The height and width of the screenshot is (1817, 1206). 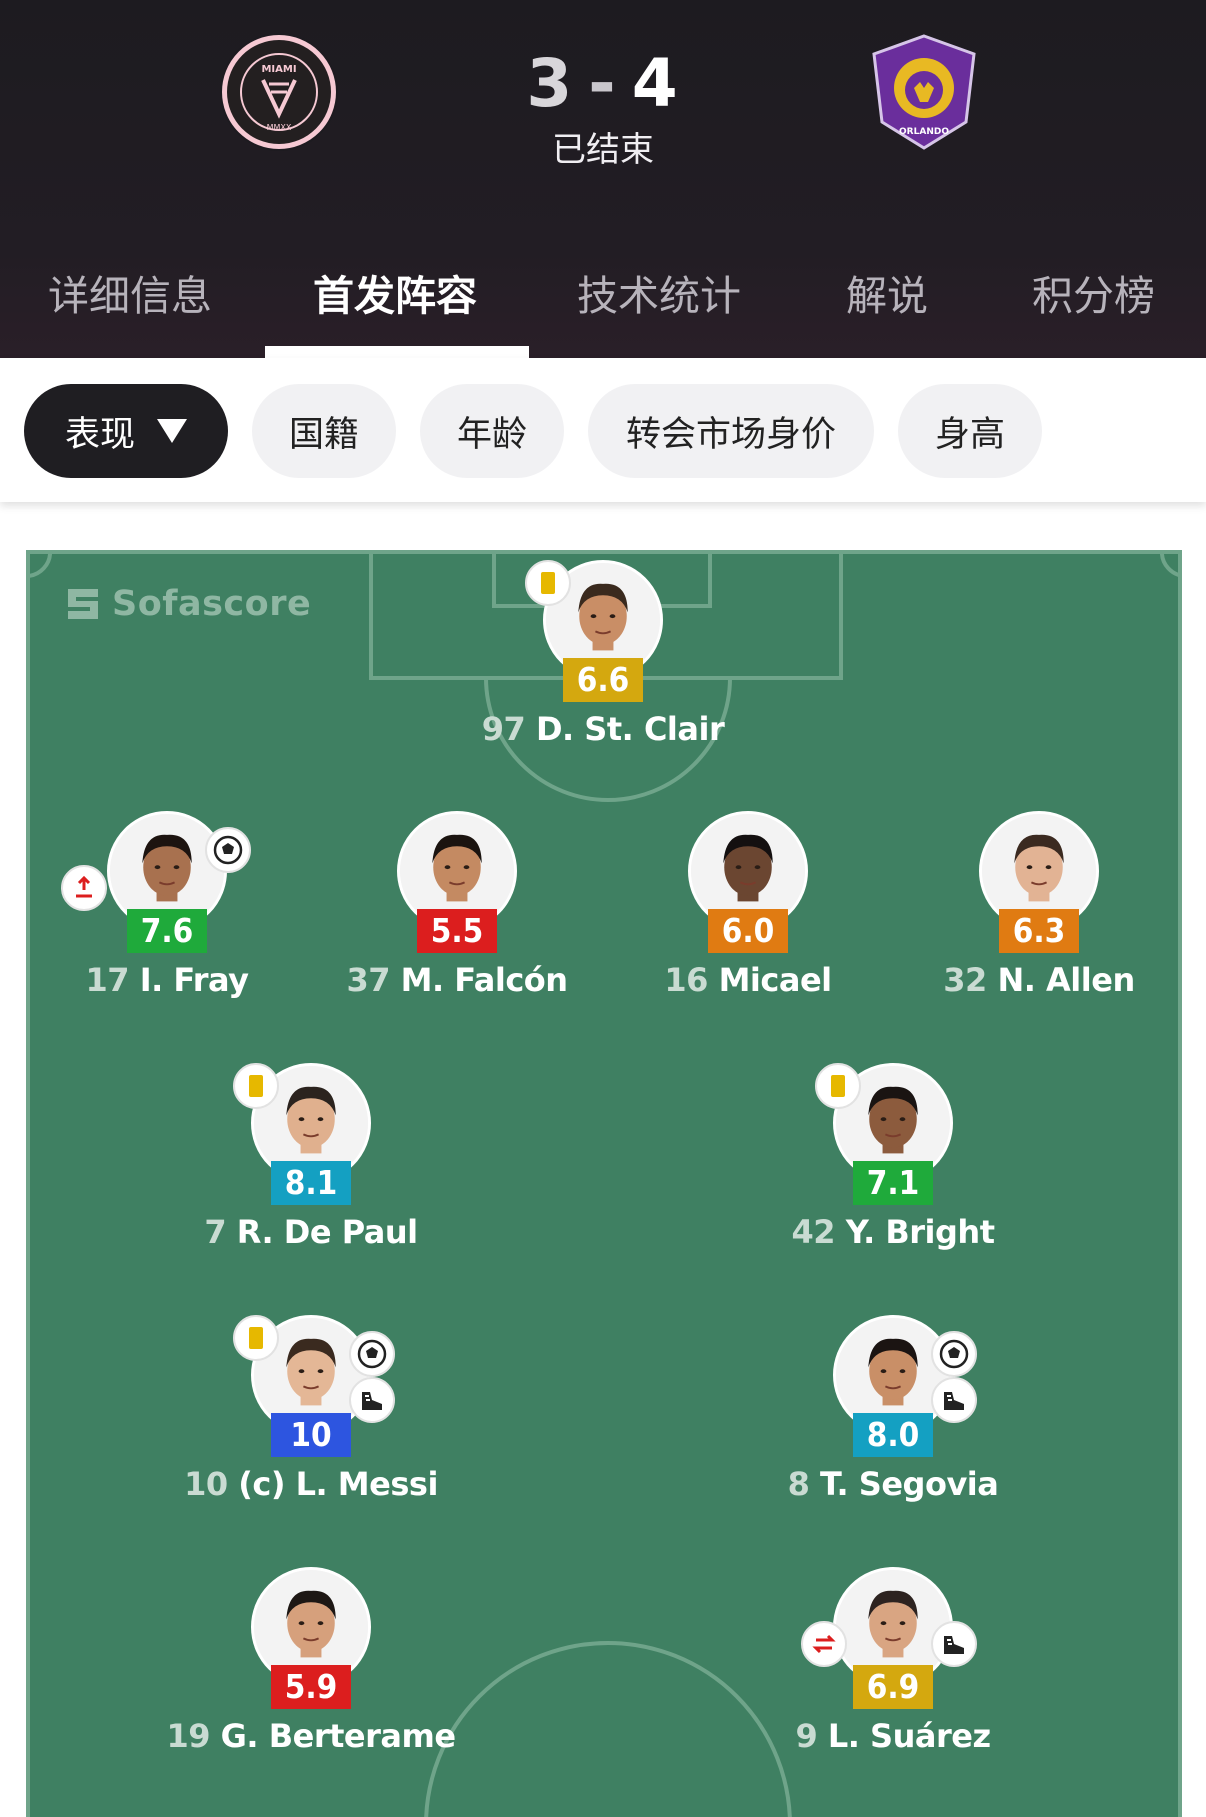 What do you see at coordinates (893, 1435) in the screenshot?
I see `player-rating: 8.0` at bounding box center [893, 1435].